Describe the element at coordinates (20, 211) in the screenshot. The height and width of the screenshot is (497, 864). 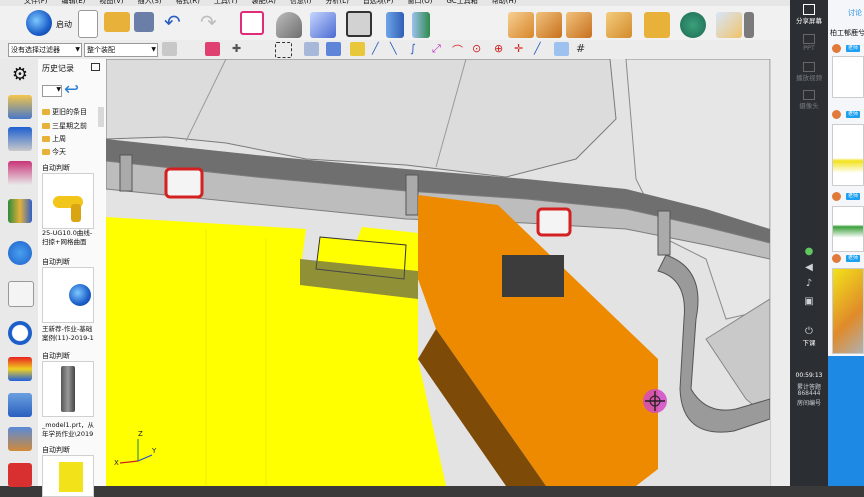
I see `reuse-library-icon` at that location.